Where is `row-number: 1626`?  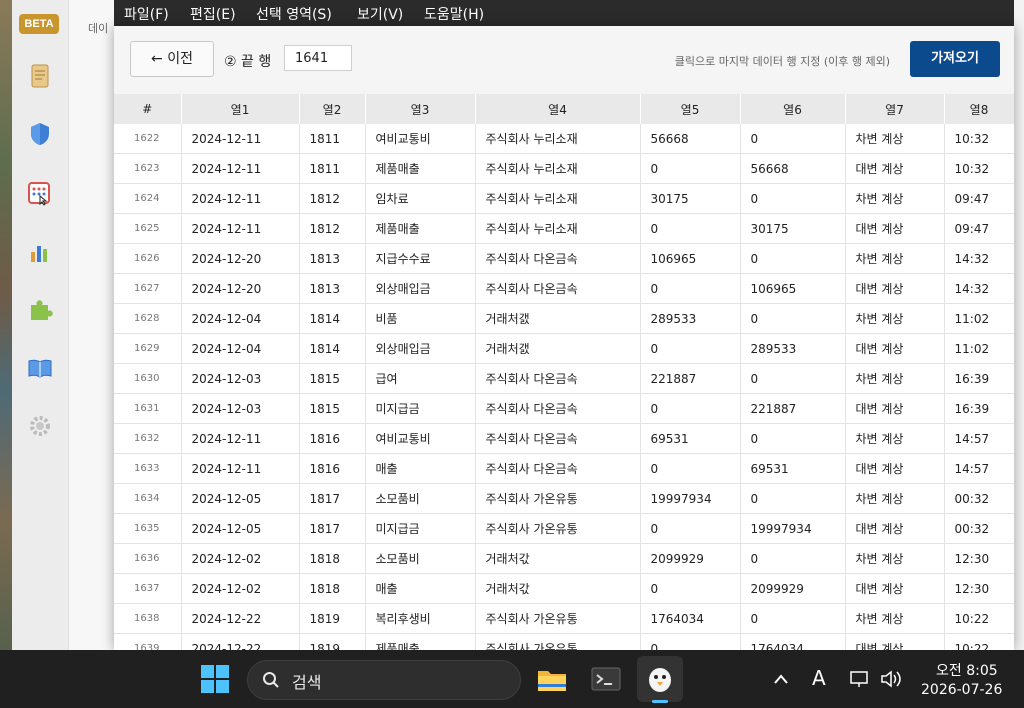 row-number: 1626 is located at coordinates (148, 258).